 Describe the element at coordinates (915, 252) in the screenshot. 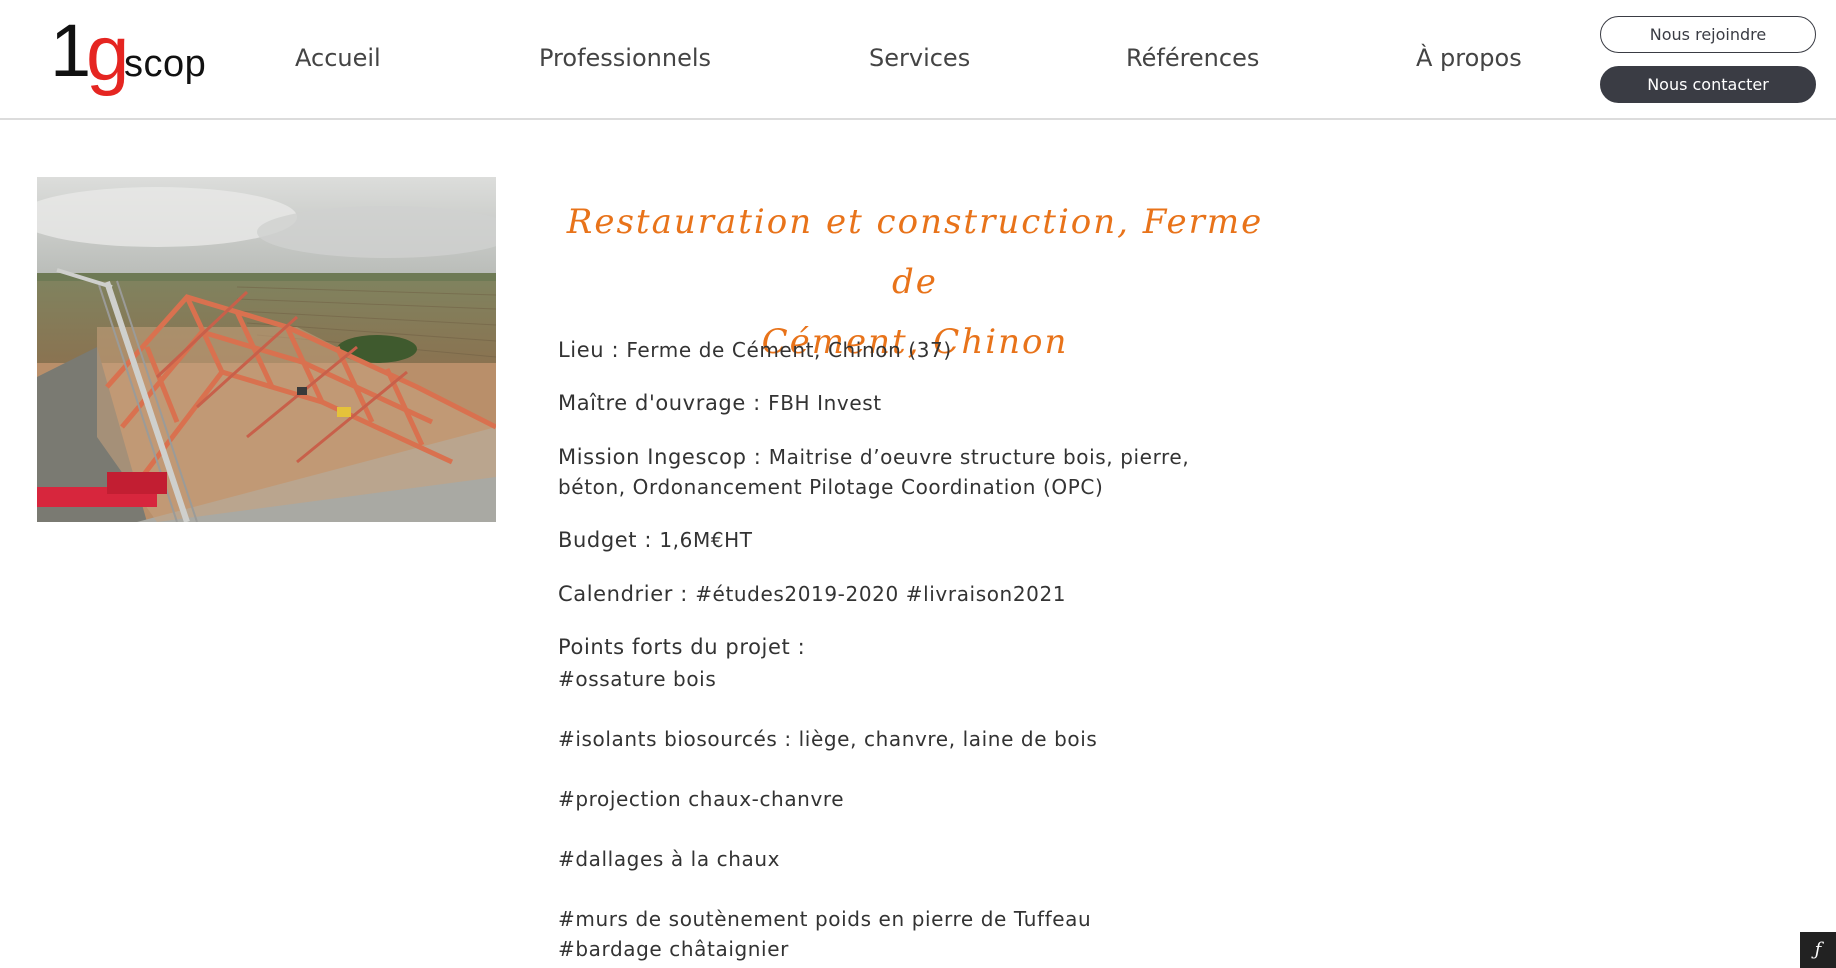

I see `project-title-line-1: Restauration et construction, Ferme de` at that location.